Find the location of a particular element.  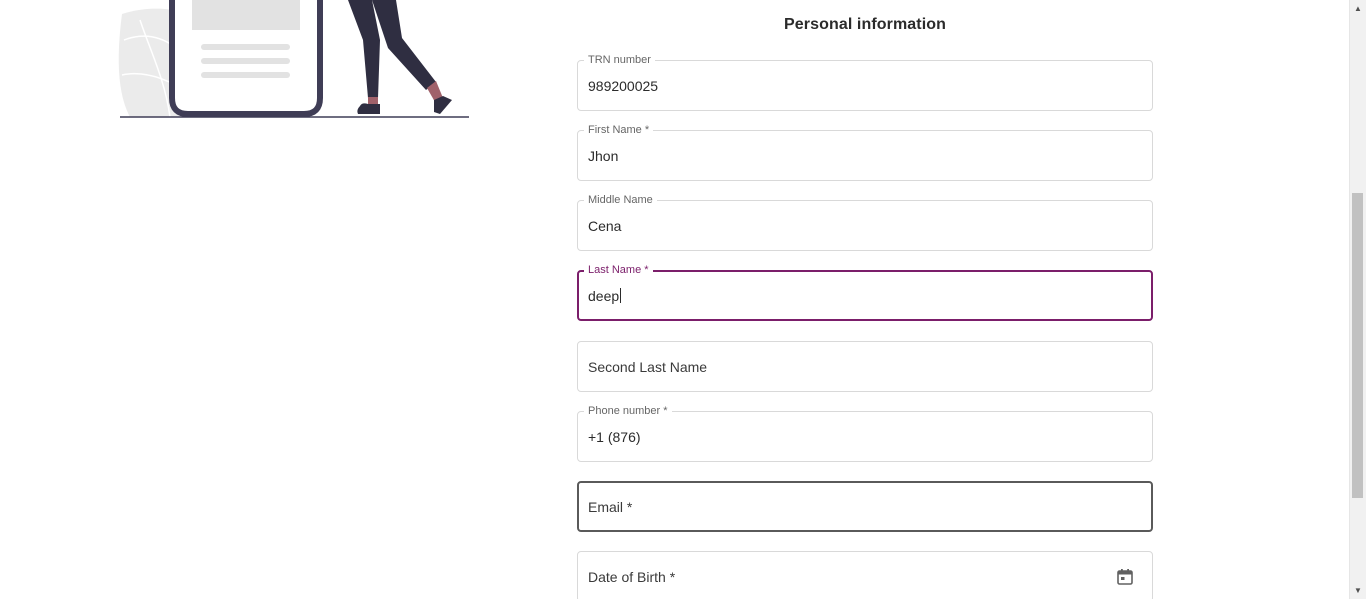

person-legs is located at coordinates (400, 57).